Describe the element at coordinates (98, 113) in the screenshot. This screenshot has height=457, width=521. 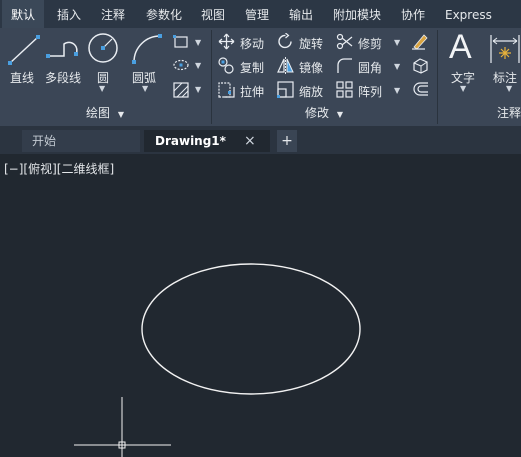
I see `draw-panel-title-text: 绘图` at that location.